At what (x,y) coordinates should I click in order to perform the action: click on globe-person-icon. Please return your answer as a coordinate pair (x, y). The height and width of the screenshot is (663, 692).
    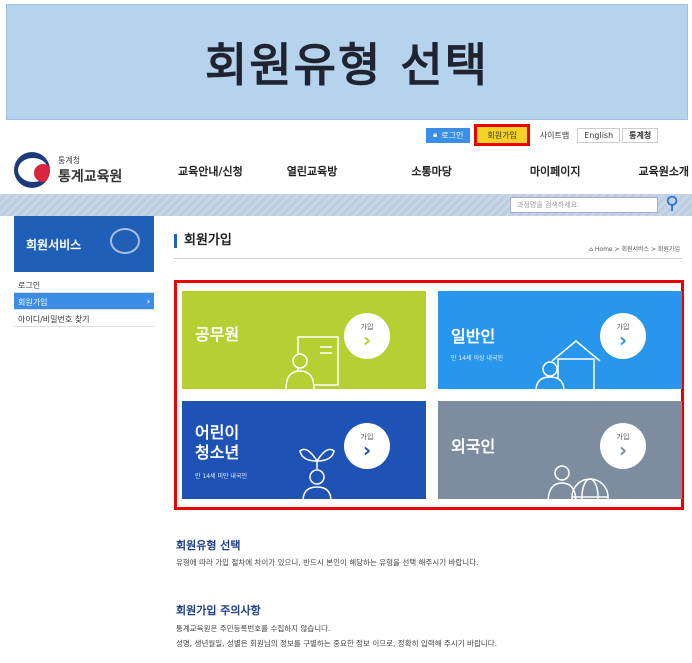
    Looking at the image, I should click on (578, 482).